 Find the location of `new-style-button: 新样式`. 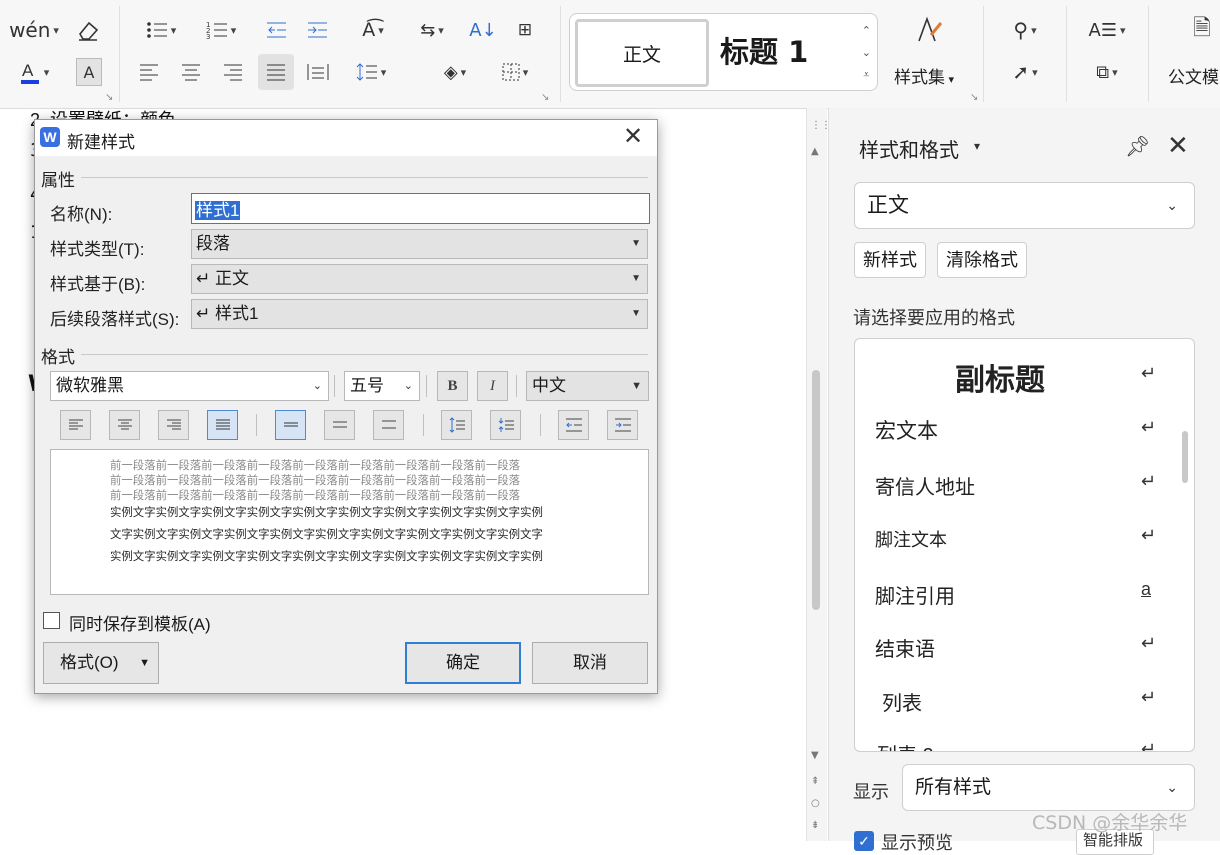

new-style-button: 新样式 is located at coordinates (890, 260).